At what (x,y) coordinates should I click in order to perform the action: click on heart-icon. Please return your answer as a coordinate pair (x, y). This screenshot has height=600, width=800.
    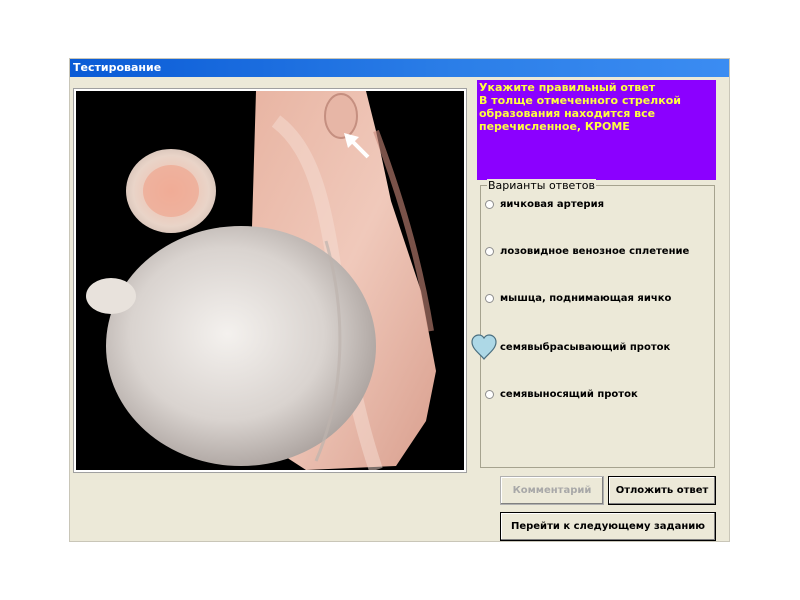
    Looking at the image, I should click on (484, 347).